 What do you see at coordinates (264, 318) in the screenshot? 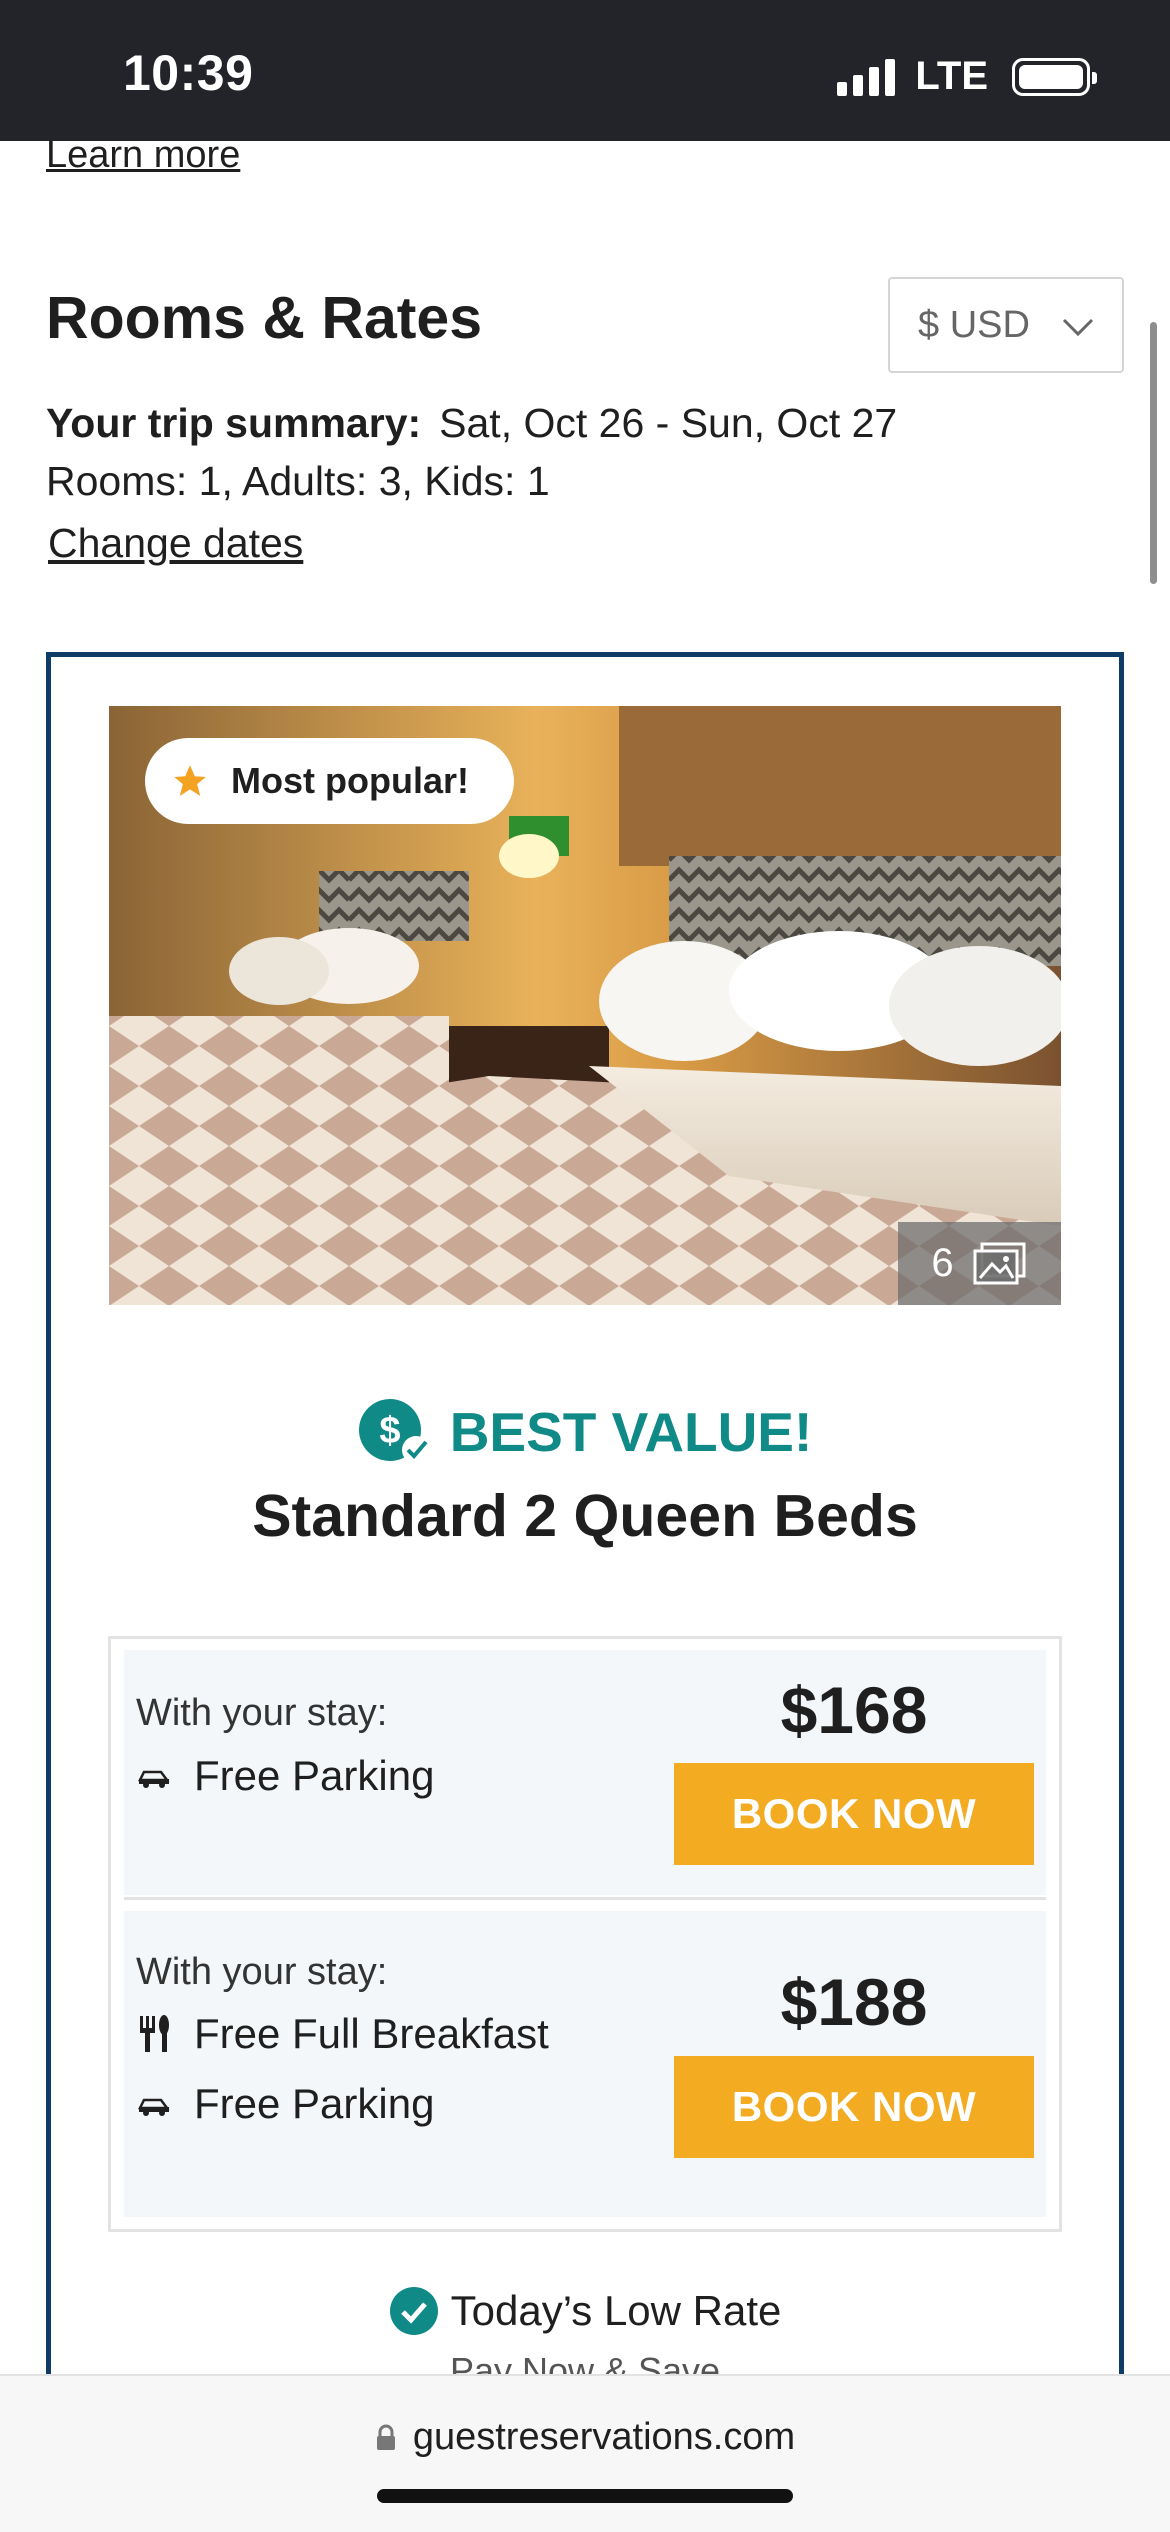
I see `page-title: Rooms & Rates` at bounding box center [264, 318].